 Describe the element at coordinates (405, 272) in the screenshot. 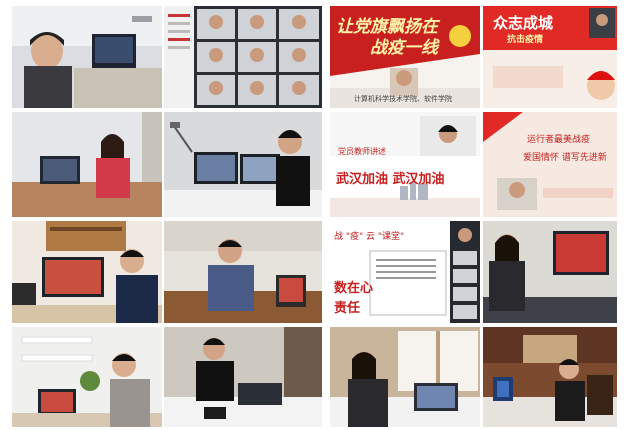

I see `screen-online-class-slide: 战 "疫" 云 "课堂" 数在心 责任` at that location.